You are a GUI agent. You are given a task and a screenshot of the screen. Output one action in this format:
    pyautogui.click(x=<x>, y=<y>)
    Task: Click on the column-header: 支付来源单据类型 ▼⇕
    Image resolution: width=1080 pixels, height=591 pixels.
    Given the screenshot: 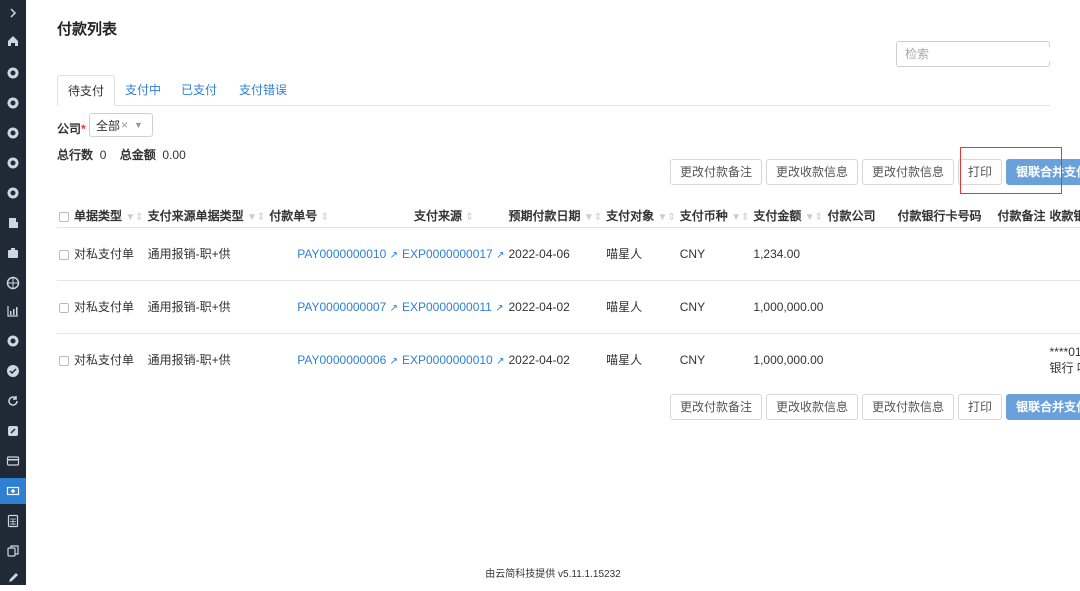 What is the action you would take?
    pyautogui.click(x=207, y=216)
    